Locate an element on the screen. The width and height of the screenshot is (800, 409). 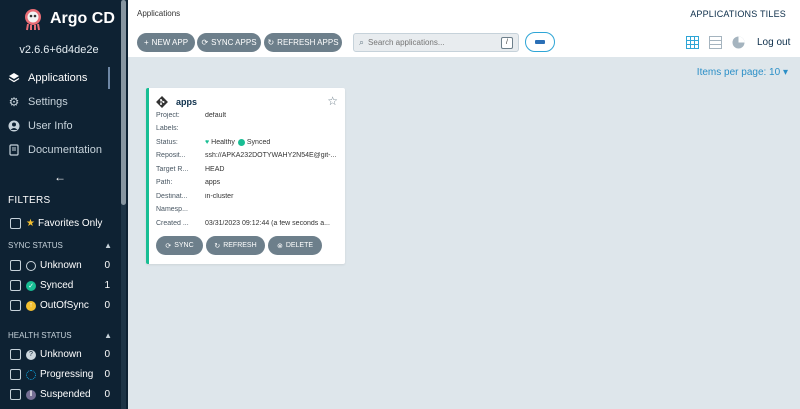
search-box: ⌕ / is located at coordinates (436, 42).